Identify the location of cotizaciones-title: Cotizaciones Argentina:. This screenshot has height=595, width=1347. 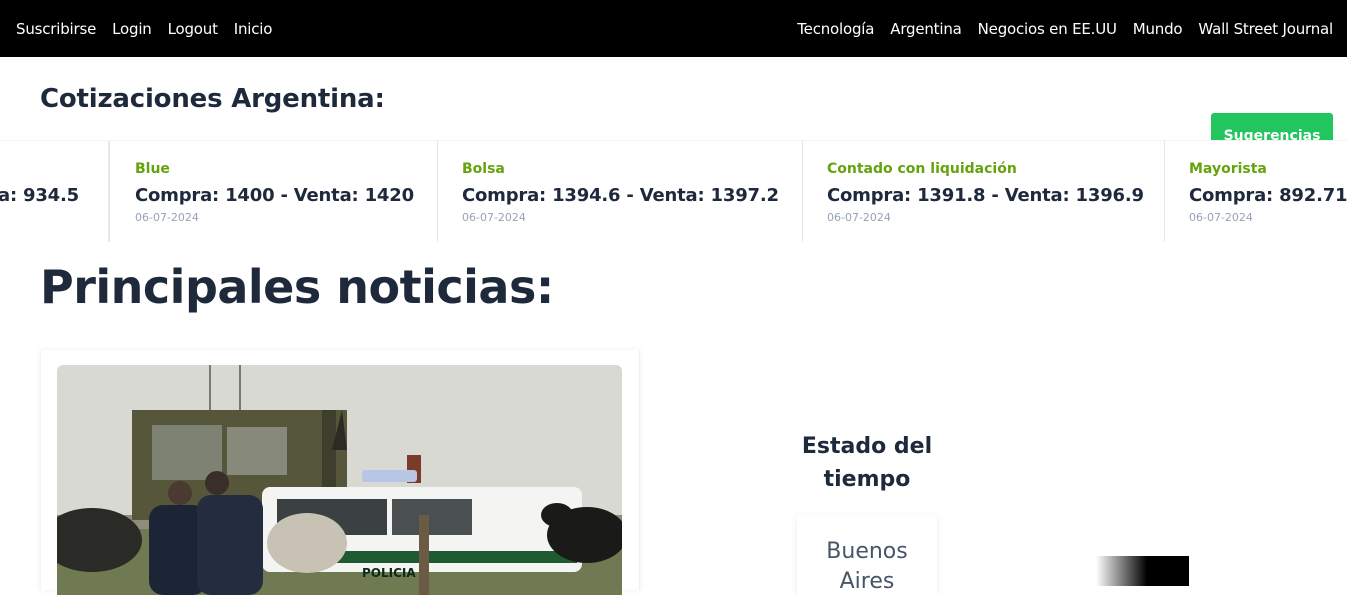
(212, 99).